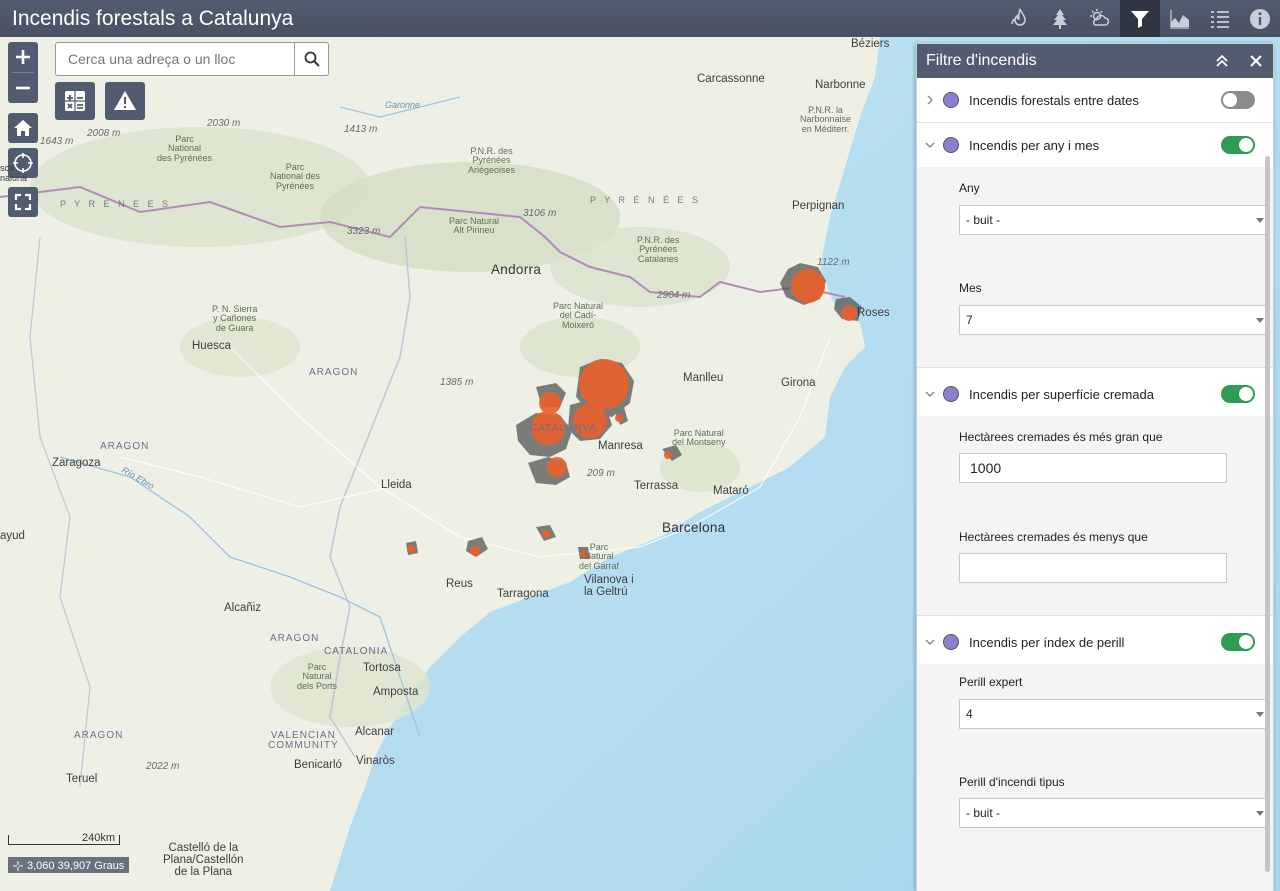  I want to click on search-box, so click(192, 59).